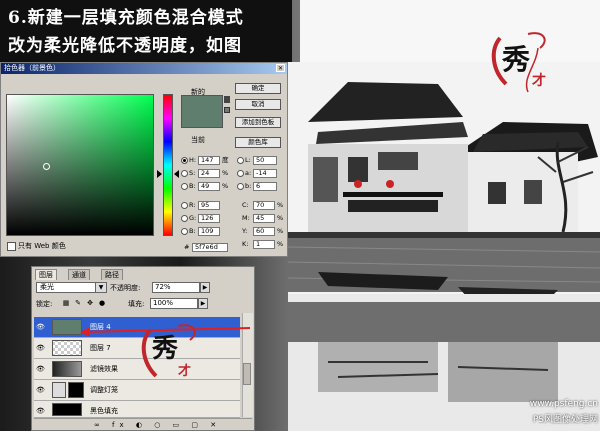 This screenshot has height=431, width=600. What do you see at coordinates (245, 231) in the screenshot?
I see `yellow-label: Y:` at bounding box center [245, 231].